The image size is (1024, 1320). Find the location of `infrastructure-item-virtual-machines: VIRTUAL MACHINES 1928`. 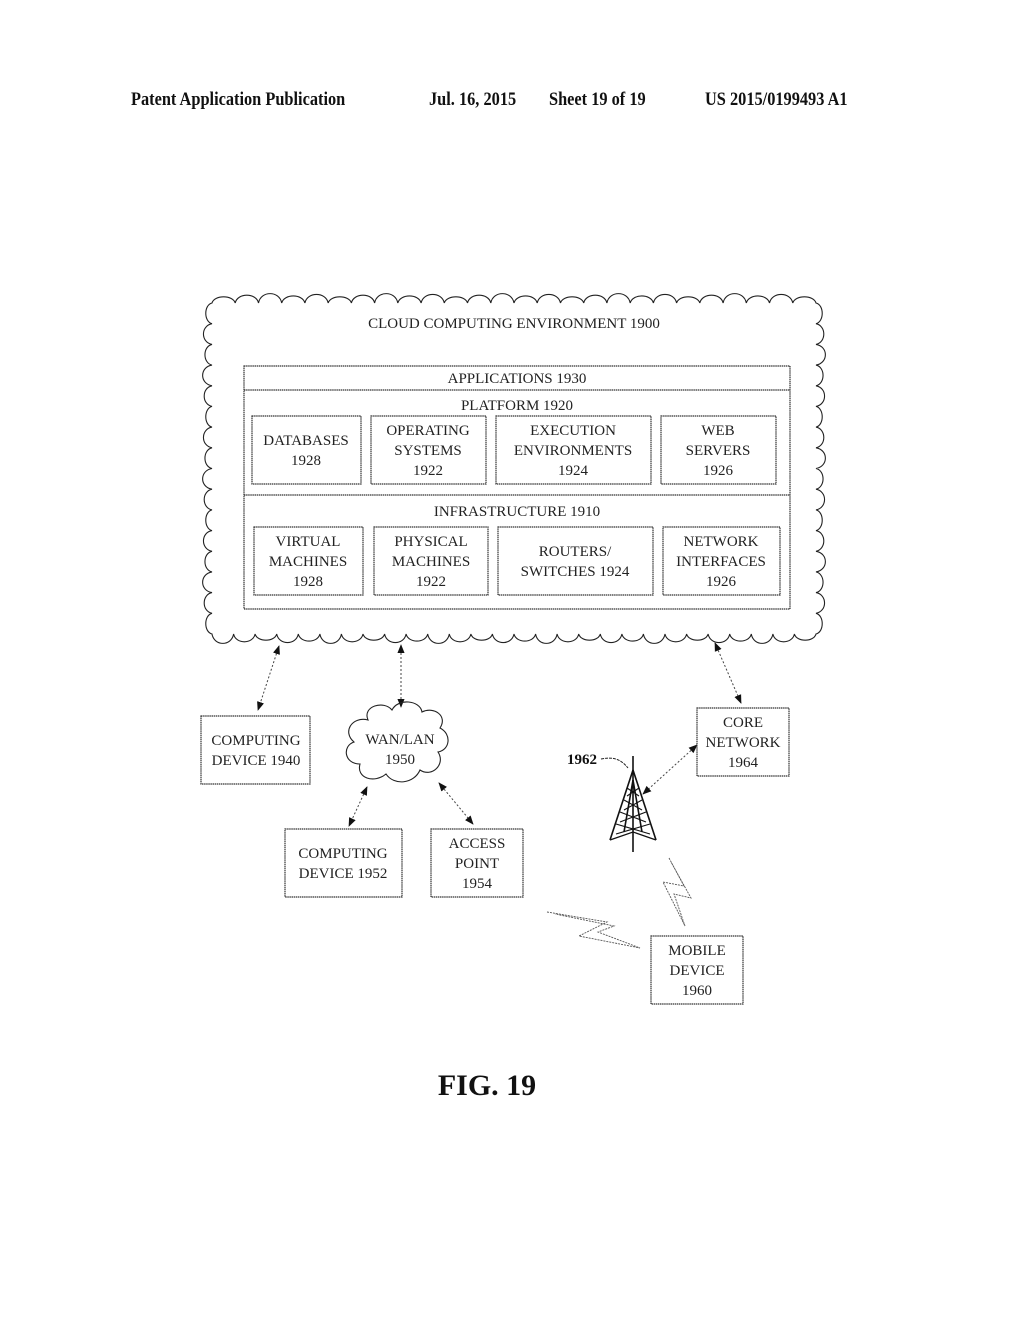

infrastructure-item-virtual-machines: VIRTUAL MACHINES 1928 is located at coordinates (308, 561).